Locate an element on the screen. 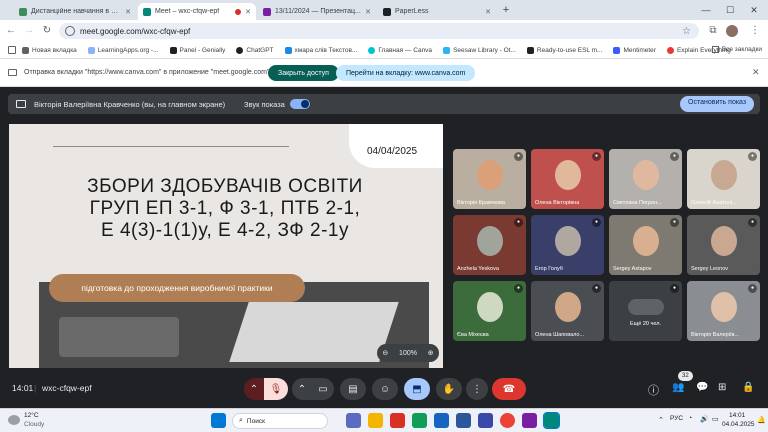 The width and height of the screenshot is (768, 432). present-button: ⬒ is located at coordinates (417, 389).